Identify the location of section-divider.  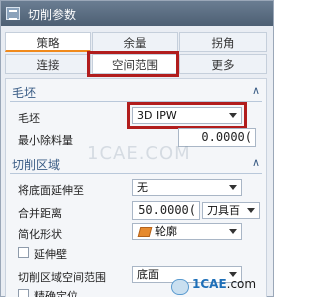
(136, 173).